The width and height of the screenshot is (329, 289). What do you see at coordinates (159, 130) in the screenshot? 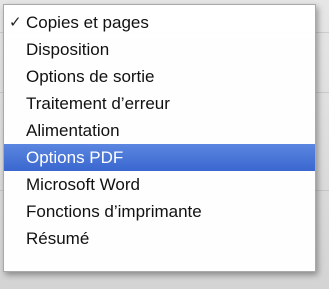
I see `menu-item-alimentation: Alimentation` at bounding box center [159, 130].